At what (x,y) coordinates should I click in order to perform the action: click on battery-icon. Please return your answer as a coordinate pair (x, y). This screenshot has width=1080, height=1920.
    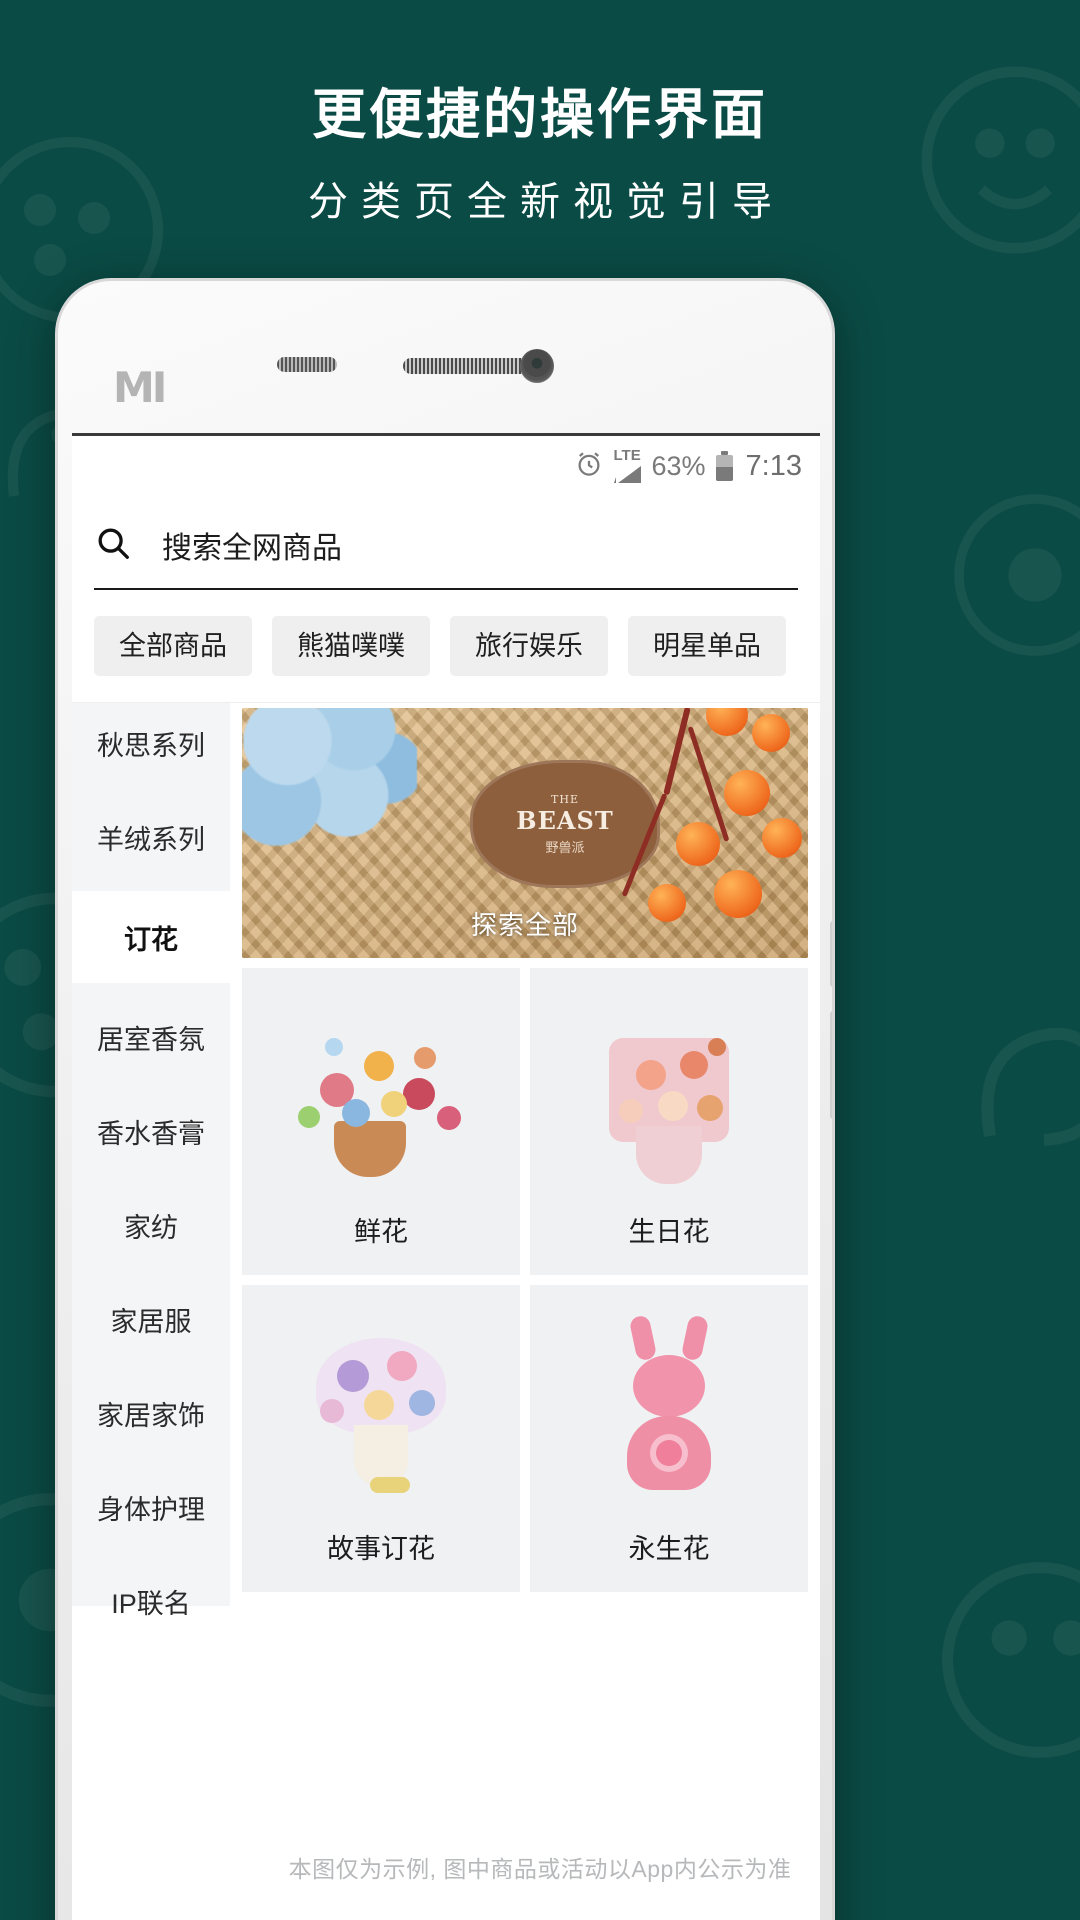
    Looking at the image, I should click on (724, 466).